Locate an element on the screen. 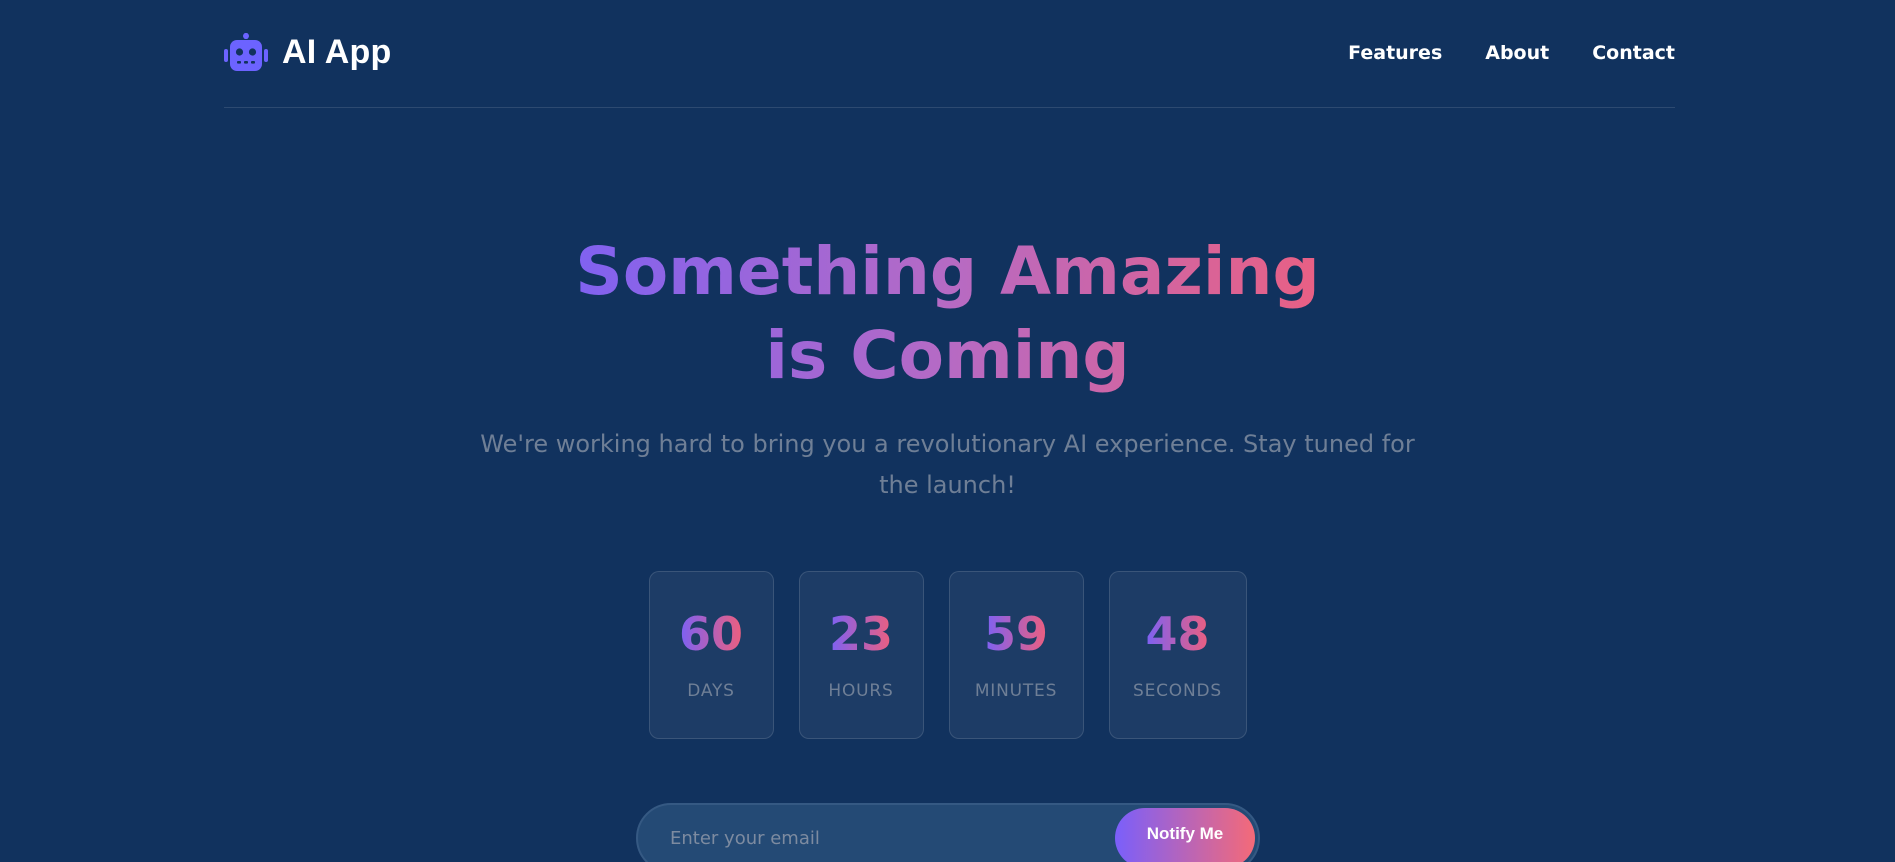 The image size is (1895, 862). countdown-days: 60 DAYS is located at coordinates (711, 655).